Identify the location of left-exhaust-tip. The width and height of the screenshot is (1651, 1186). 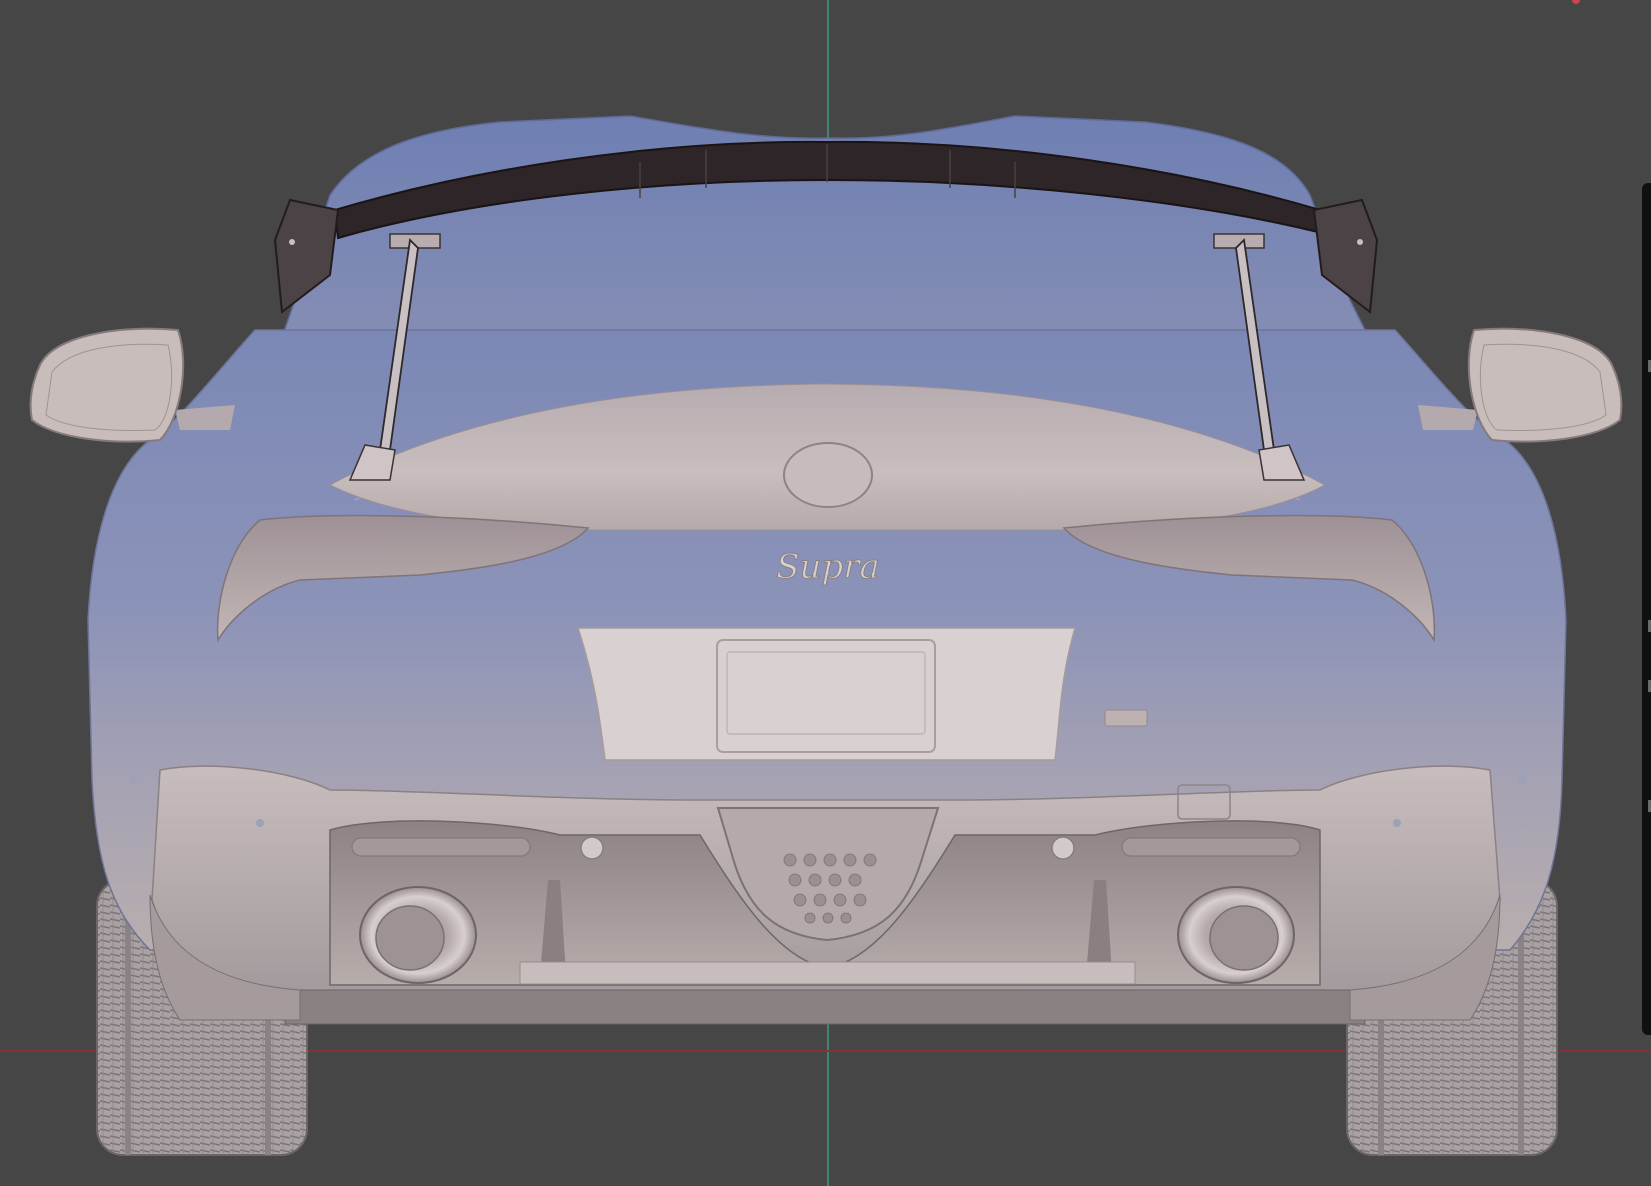
(418, 935).